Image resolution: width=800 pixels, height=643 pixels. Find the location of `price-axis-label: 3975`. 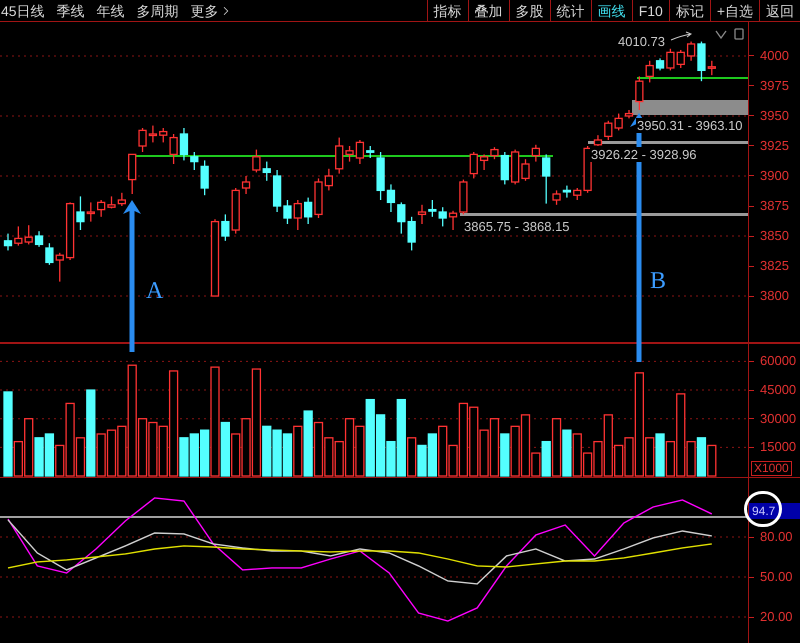

price-axis-label: 3975 is located at coordinates (774, 86).